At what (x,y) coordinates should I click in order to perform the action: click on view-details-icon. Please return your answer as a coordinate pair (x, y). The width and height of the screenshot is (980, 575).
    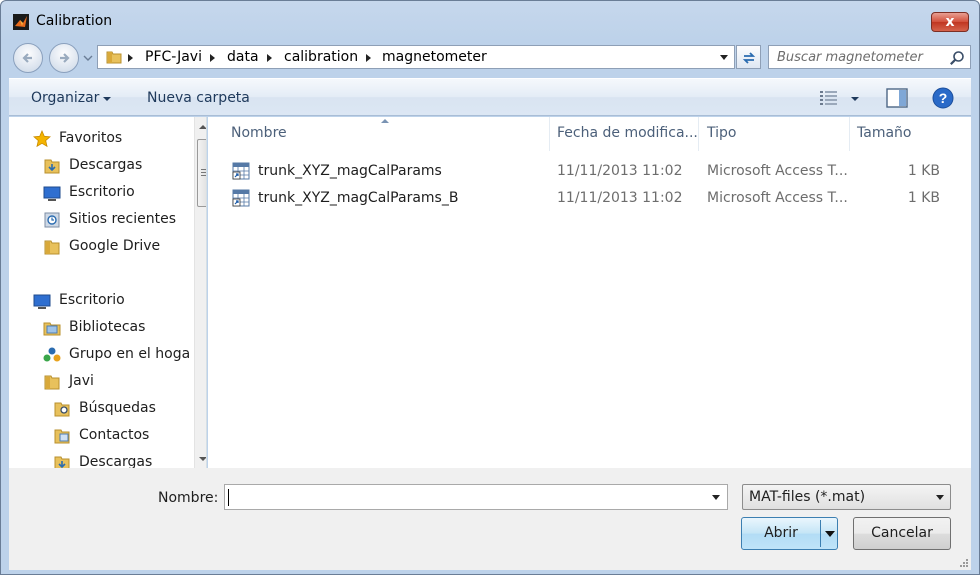
    Looking at the image, I should click on (829, 98).